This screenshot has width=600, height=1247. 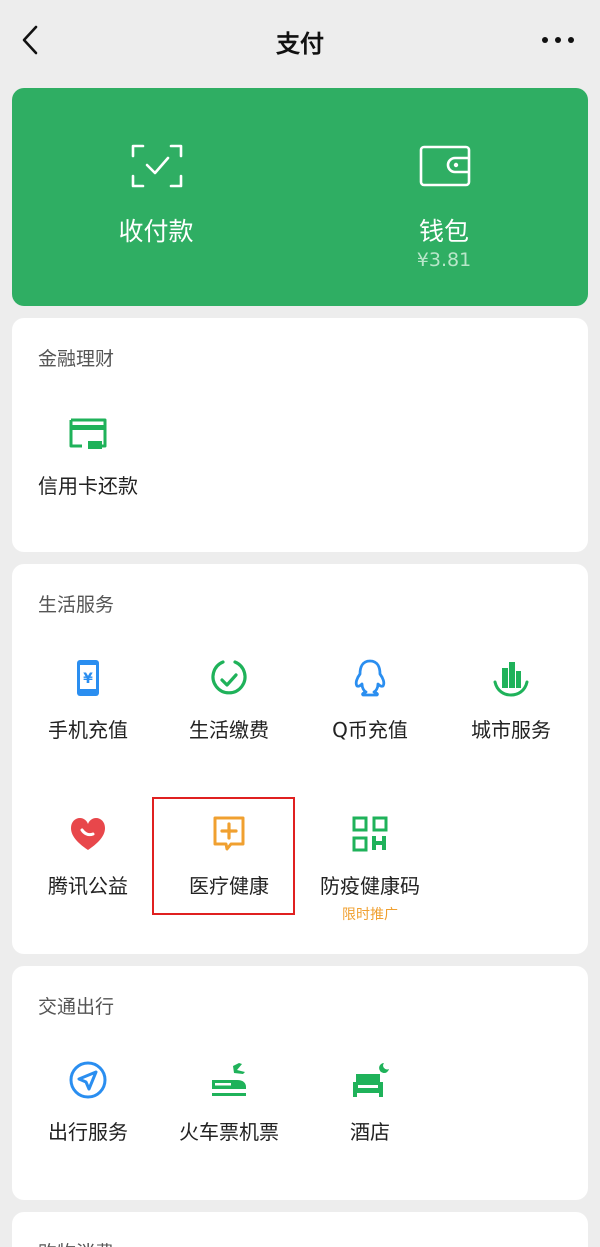 What do you see at coordinates (511, 679) in the screenshot?
I see `city-service-icon` at bounding box center [511, 679].